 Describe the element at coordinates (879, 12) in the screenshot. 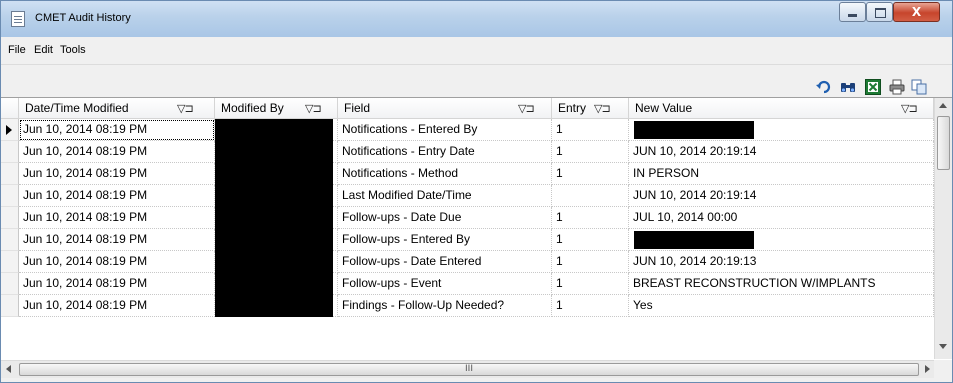

I see `maximize-button` at that location.